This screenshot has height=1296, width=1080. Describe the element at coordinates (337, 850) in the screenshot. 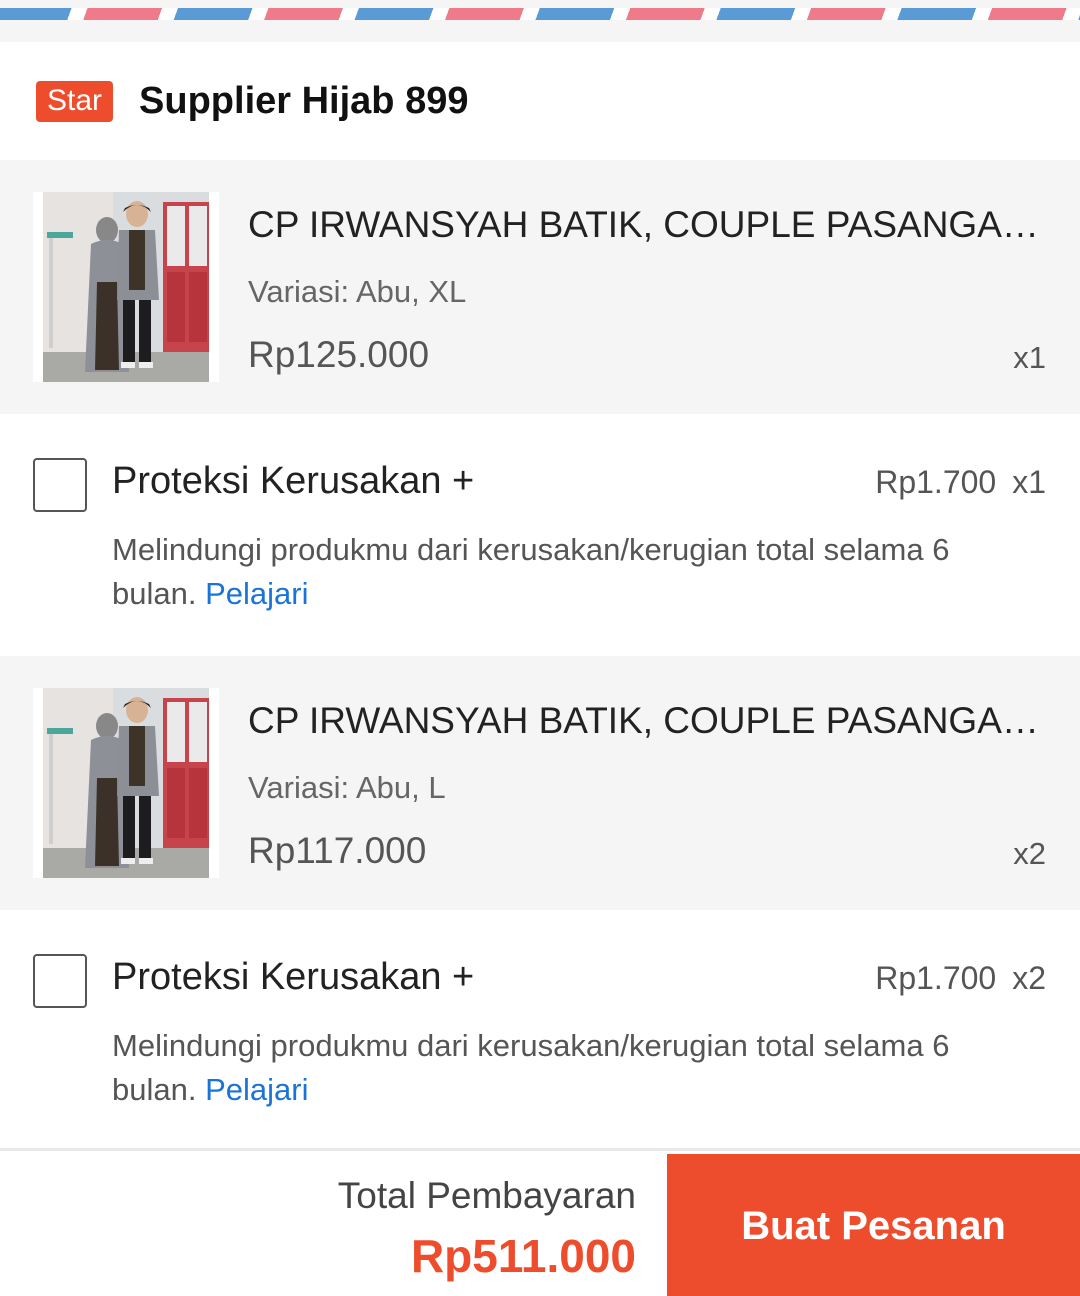

I see `product-price: Rp117.000` at that location.